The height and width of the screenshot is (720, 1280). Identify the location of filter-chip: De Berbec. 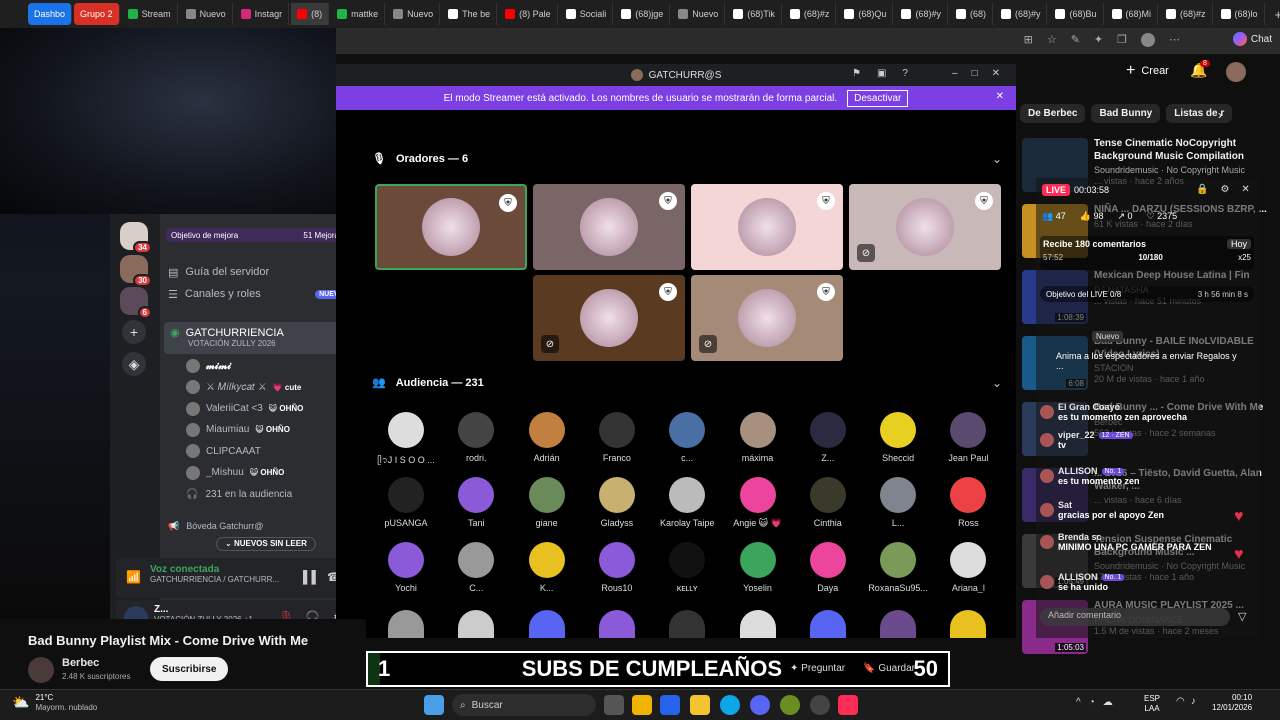
(1053, 113).